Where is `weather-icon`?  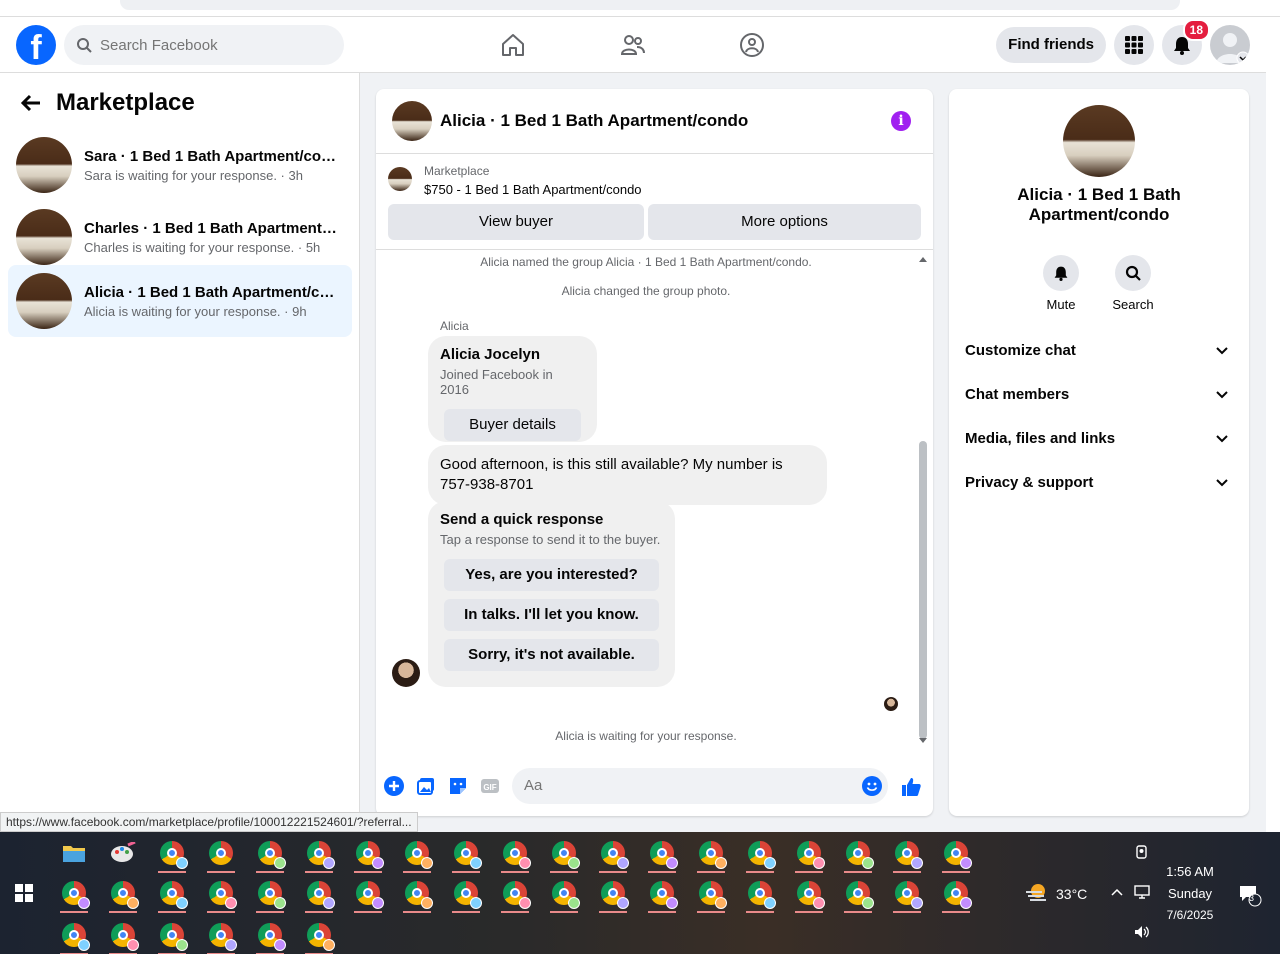 weather-icon is located at coordinates (1037, 893).